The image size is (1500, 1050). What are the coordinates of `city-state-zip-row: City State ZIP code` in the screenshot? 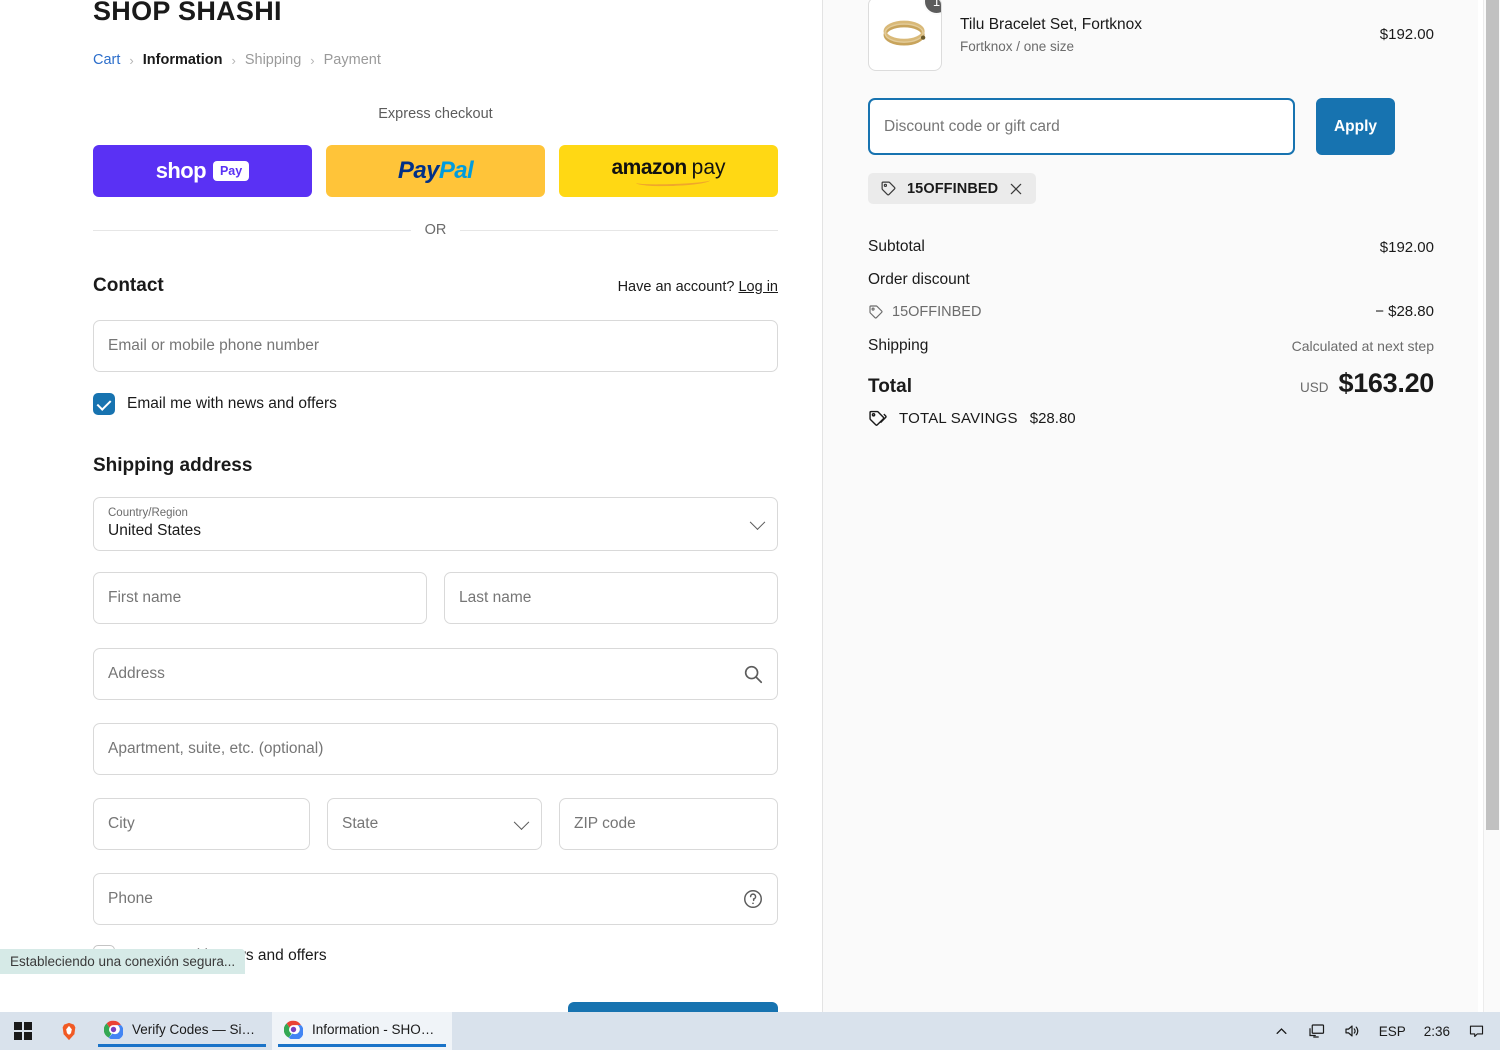 It's located at (435, 824).